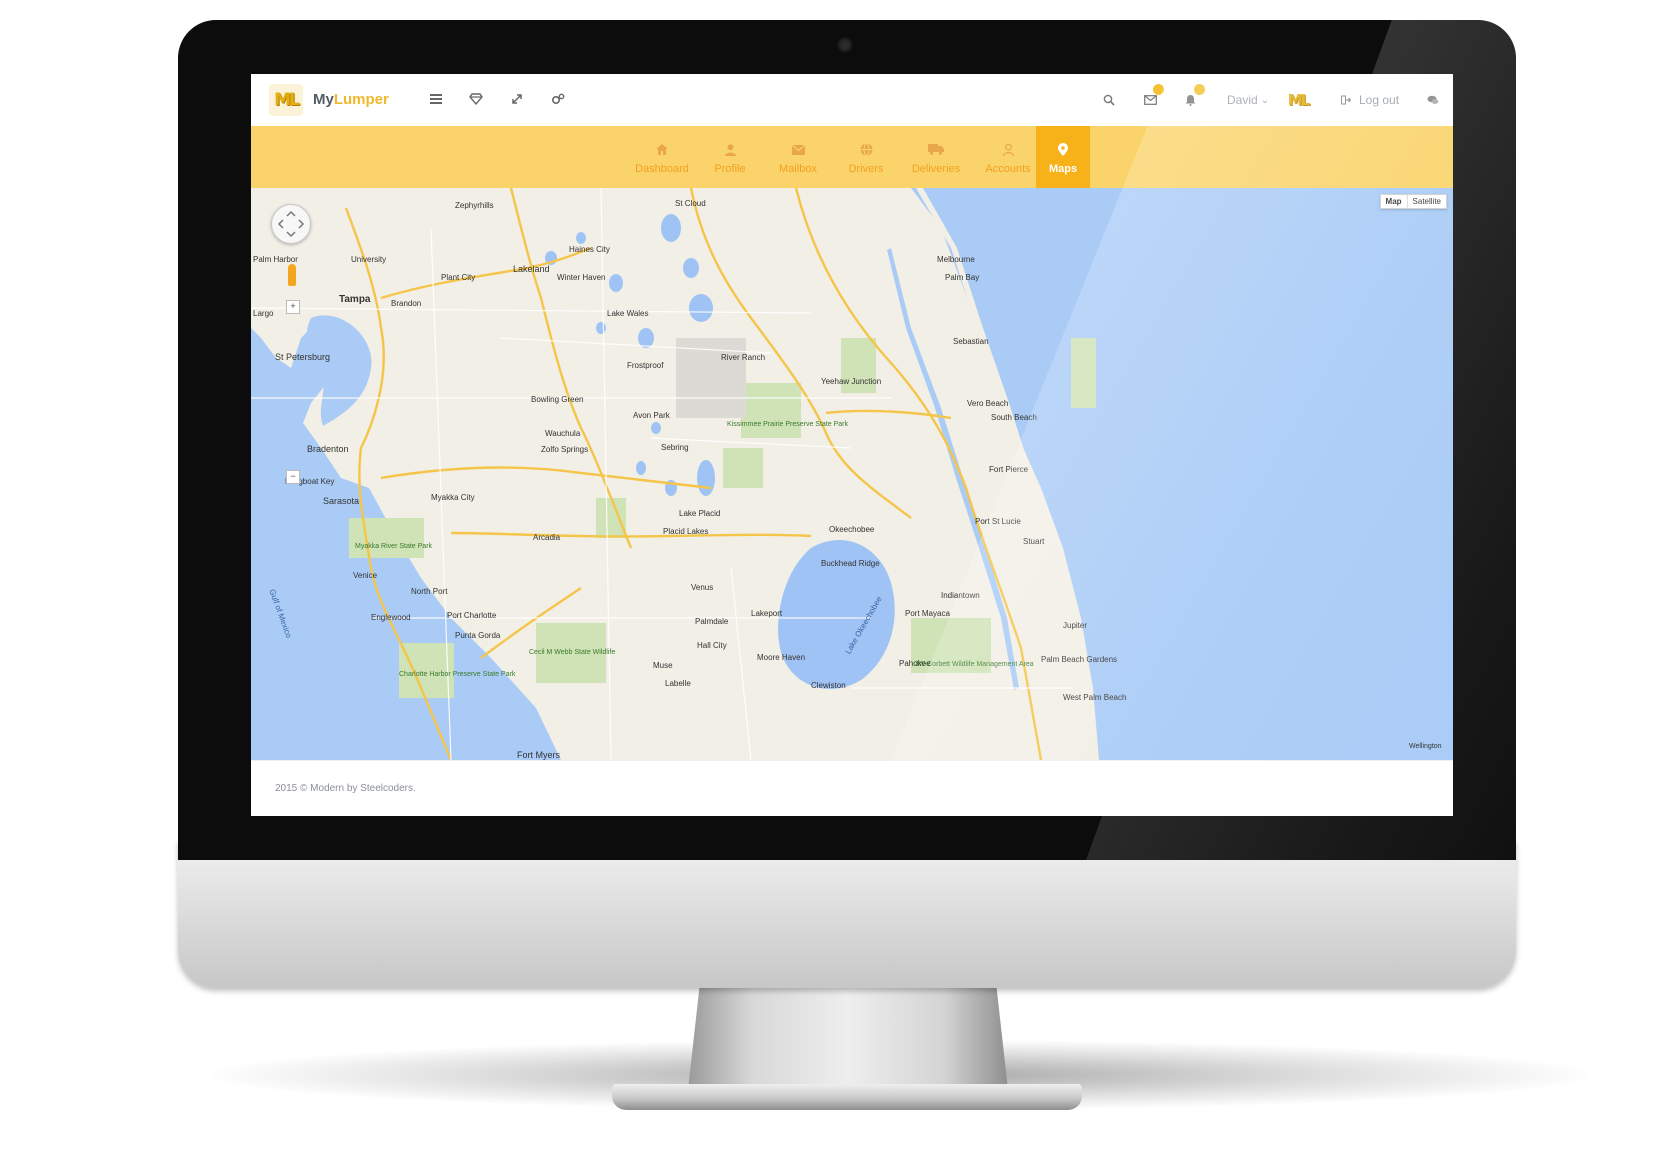 Image resolution: width=1661 pixels, height=1149 pixels. What do you see at coordinates (1190, 100) in the screenshot?
I see `bell-icon` at bounding box center [1190, 100].